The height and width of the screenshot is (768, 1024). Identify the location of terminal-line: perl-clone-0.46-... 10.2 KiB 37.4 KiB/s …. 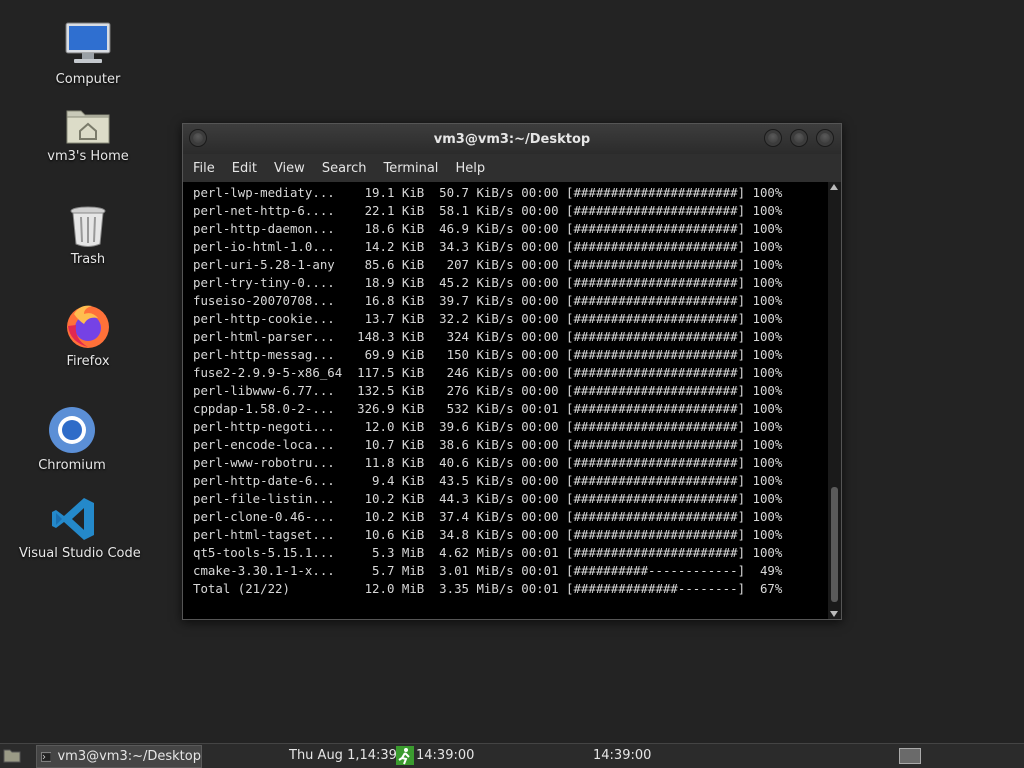
(488, 516).